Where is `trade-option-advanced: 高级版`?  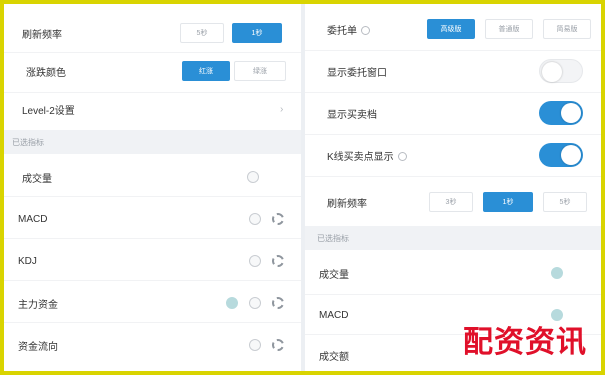 trade-option-advanced: 高级版 is located at coordinates (451, 29).